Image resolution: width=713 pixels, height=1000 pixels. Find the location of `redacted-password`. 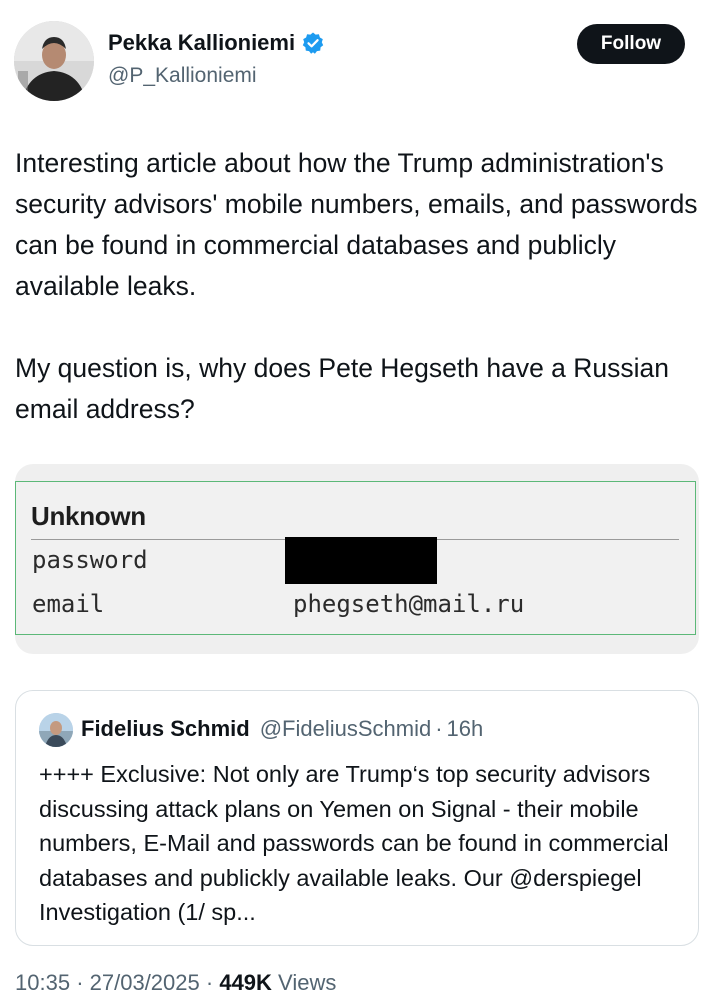

redacted-password is located at coordinates (361, 560).